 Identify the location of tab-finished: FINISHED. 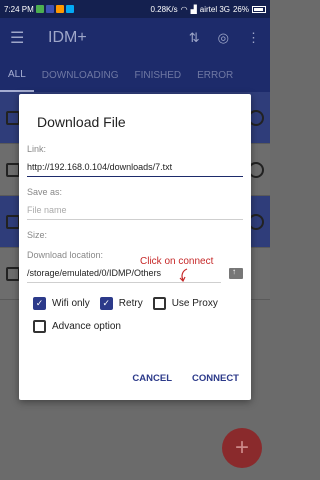
(157, 75).